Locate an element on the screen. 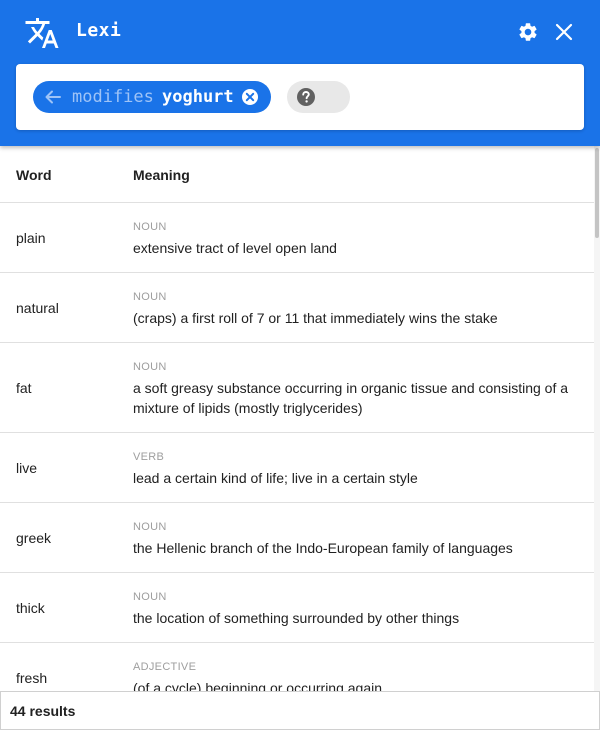 Image resolution: width=600 pixels, height=730 pixels. column-header-meaning: Meaning is located at coordinates (161, 175).